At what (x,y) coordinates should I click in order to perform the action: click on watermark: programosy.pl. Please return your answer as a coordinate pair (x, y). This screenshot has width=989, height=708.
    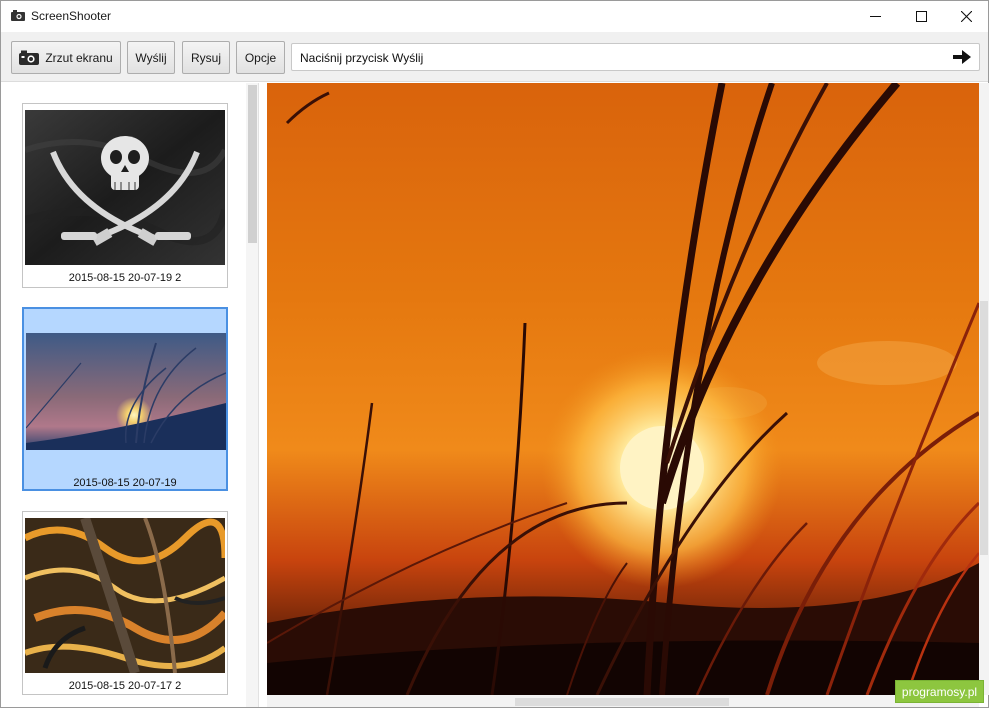
    Looking at the image, I should click on (939, 691).